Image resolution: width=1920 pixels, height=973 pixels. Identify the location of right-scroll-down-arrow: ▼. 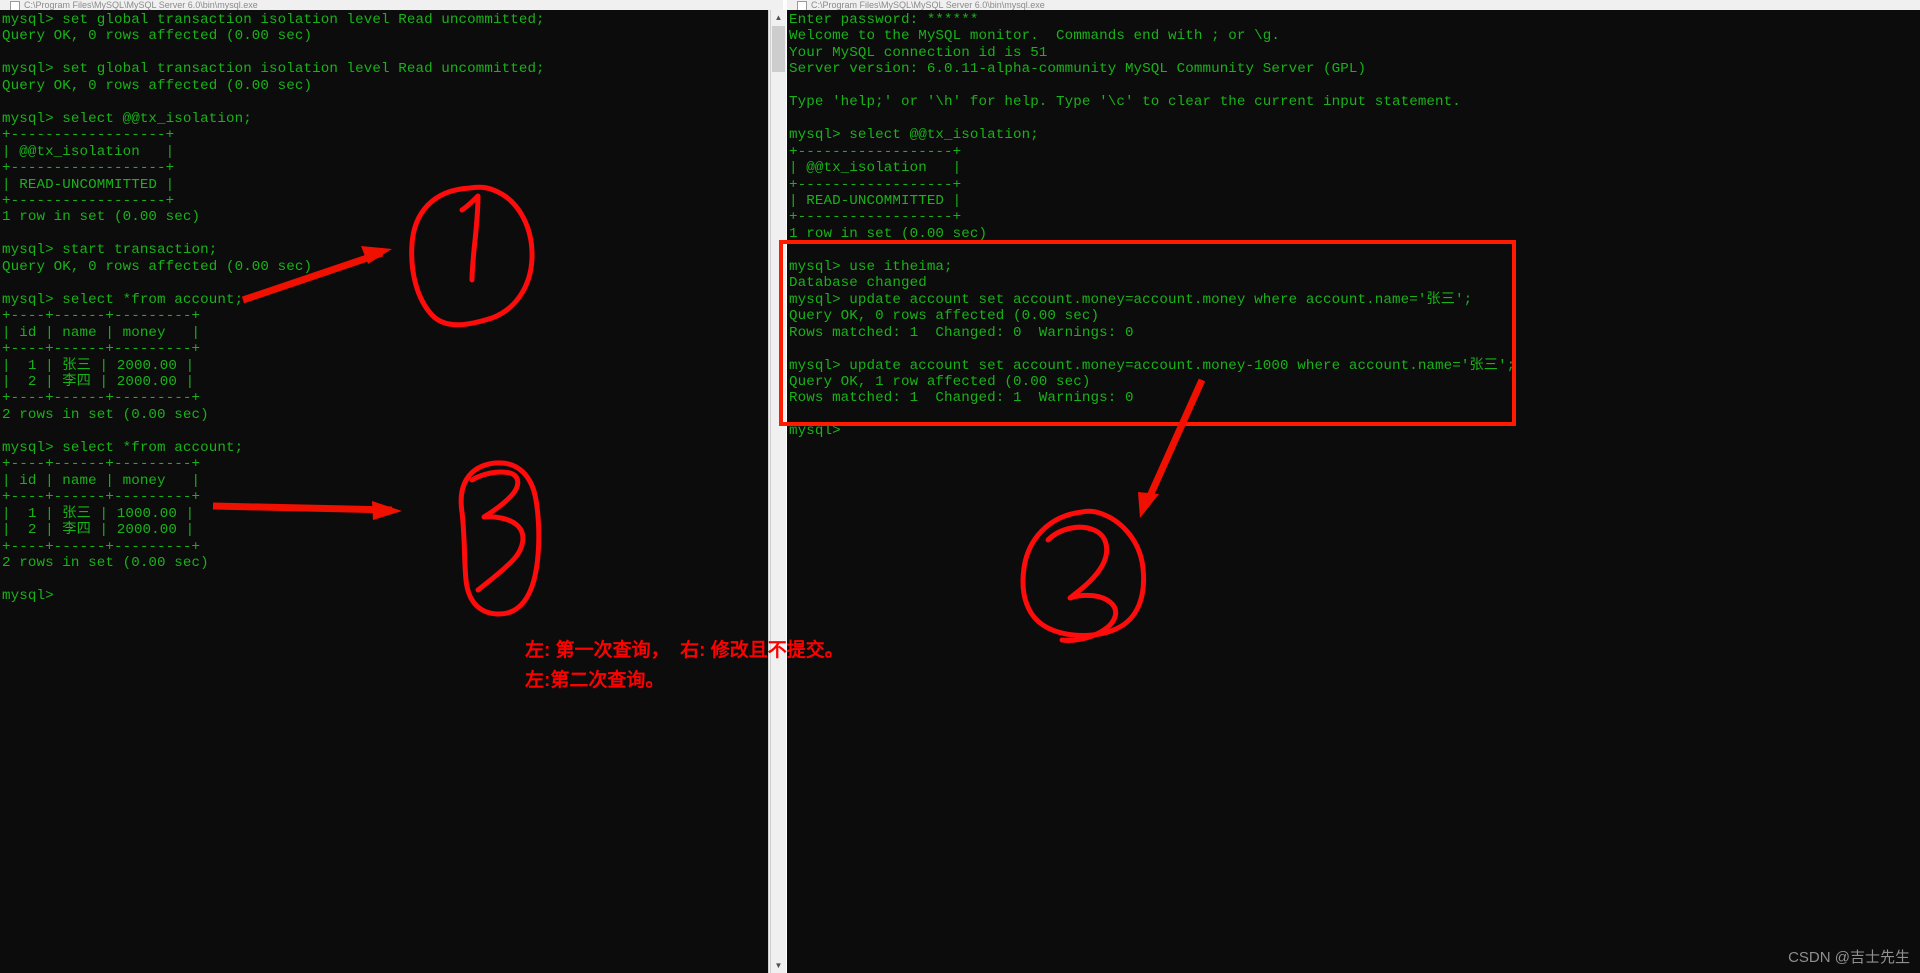
(778, 965).